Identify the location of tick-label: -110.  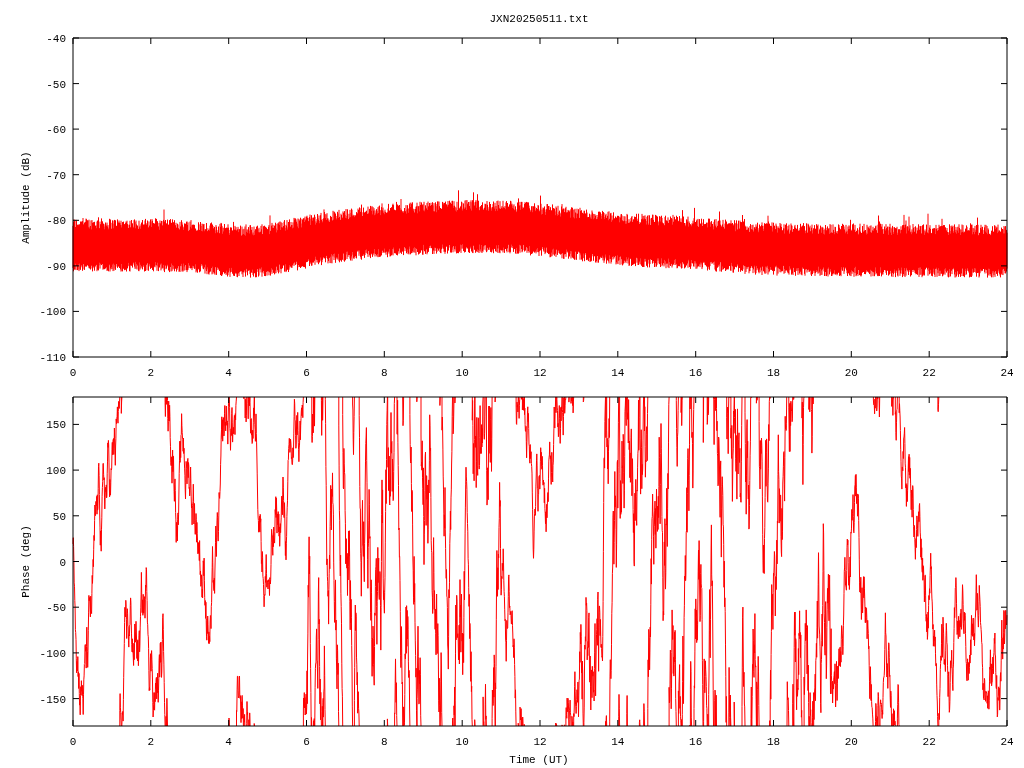
(52, 358).